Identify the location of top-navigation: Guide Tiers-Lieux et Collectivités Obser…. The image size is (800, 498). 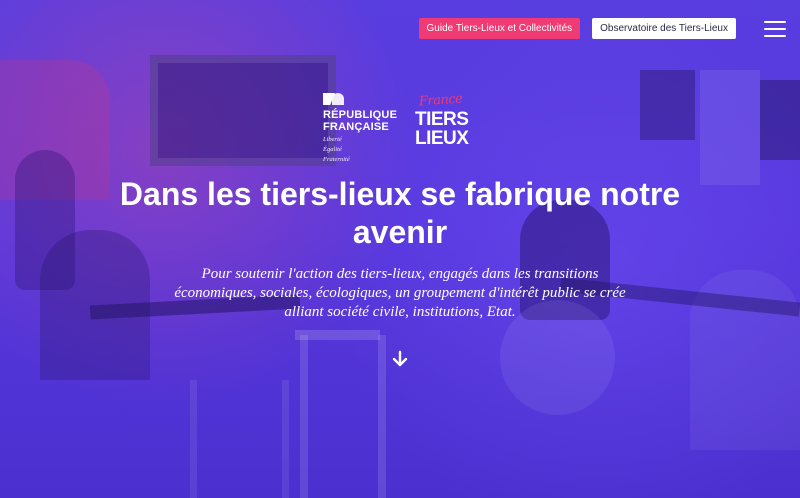
(602, 28).